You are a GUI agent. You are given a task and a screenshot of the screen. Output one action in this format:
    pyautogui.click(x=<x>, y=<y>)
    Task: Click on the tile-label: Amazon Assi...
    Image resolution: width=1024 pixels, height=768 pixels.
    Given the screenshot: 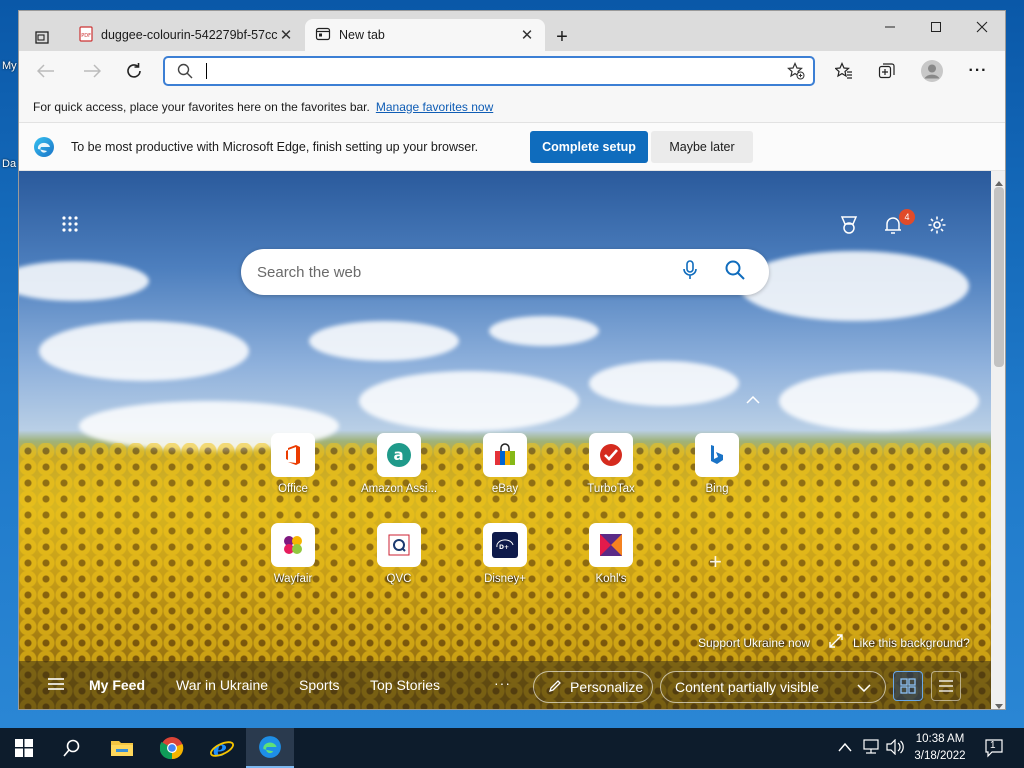 What is the action you would take?
    pyautogui.click(x=399, y=489)
    